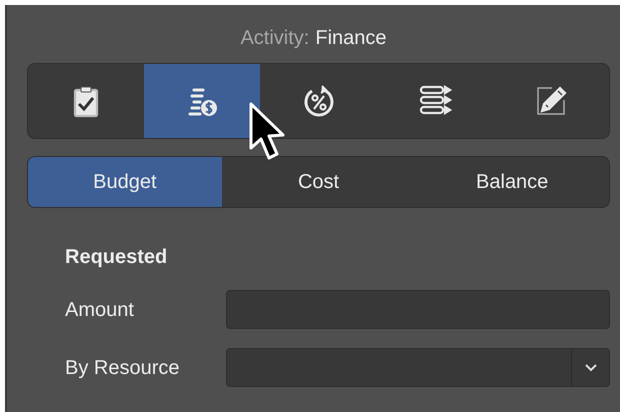 The width and height of the screenshot is (620, 412). I want to click on chevron-down-icon, so click(590, 368).